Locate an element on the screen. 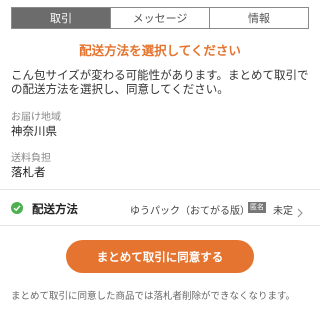 This screenshot has height=311, width=320. shipping-fee-value: 落札者 is located at coordinates (28, 172).